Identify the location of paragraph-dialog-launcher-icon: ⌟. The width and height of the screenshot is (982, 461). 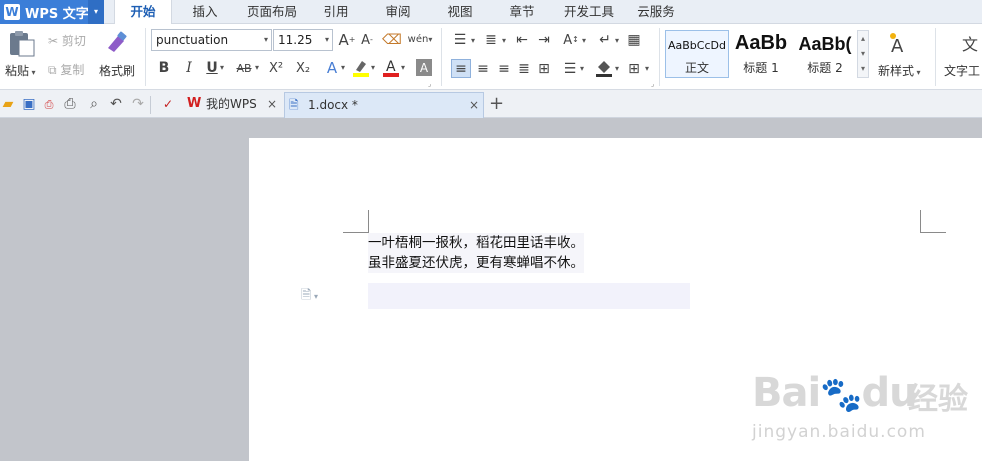
(652, 84).